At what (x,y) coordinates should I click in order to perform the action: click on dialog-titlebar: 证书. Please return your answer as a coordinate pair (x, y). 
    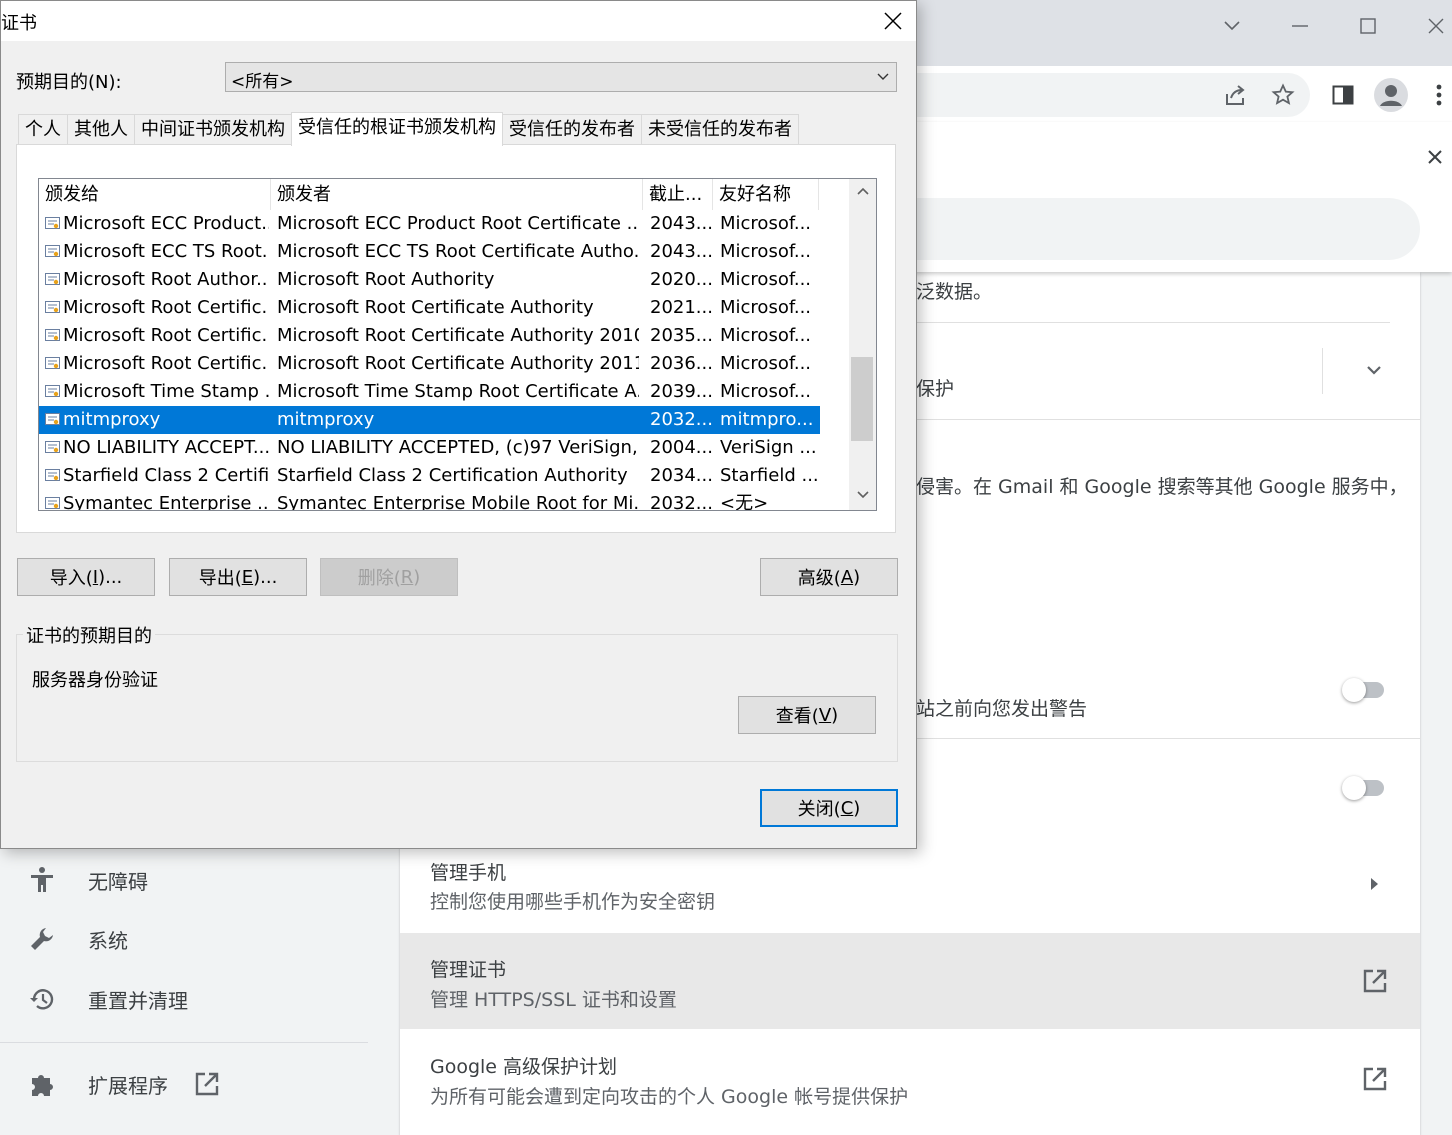
    Looking at the image, I should click on (458, 21).